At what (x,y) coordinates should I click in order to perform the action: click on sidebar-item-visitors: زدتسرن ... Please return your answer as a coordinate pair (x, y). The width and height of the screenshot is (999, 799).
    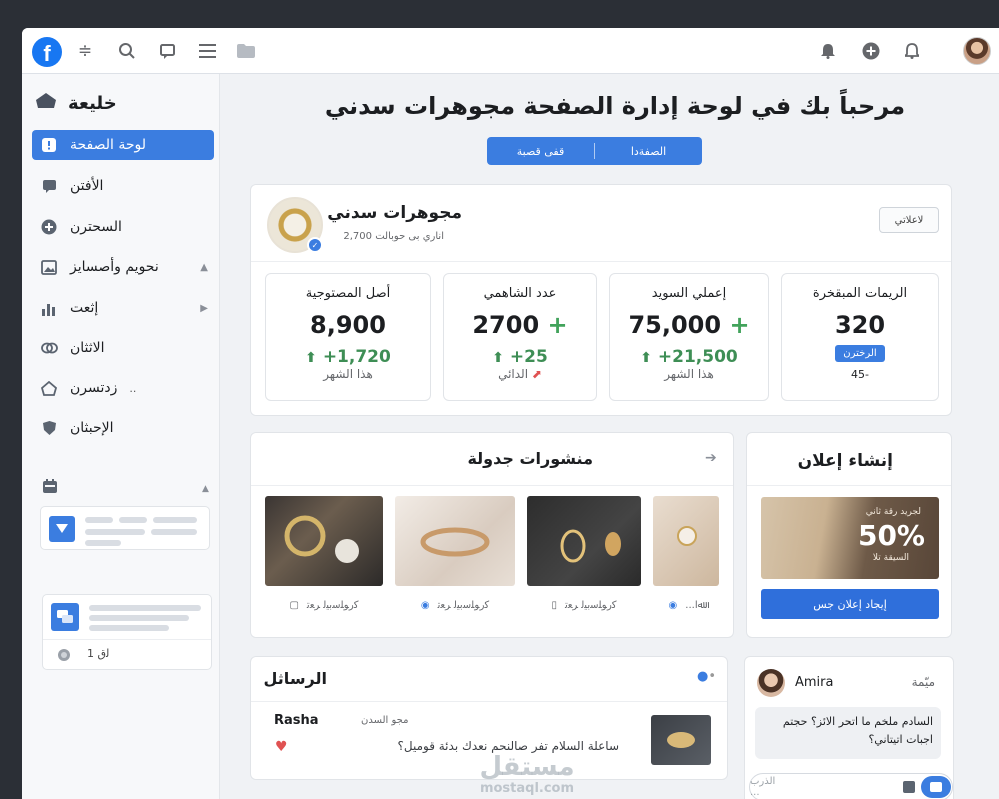
    Looking at the image, I should click on (123, 388).